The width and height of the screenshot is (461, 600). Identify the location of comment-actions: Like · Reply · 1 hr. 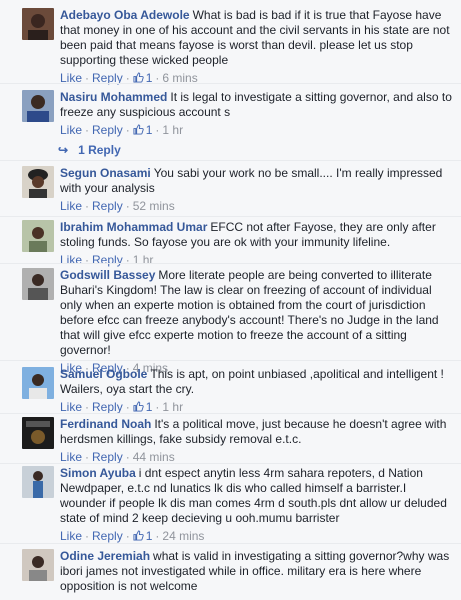
(107, 260).